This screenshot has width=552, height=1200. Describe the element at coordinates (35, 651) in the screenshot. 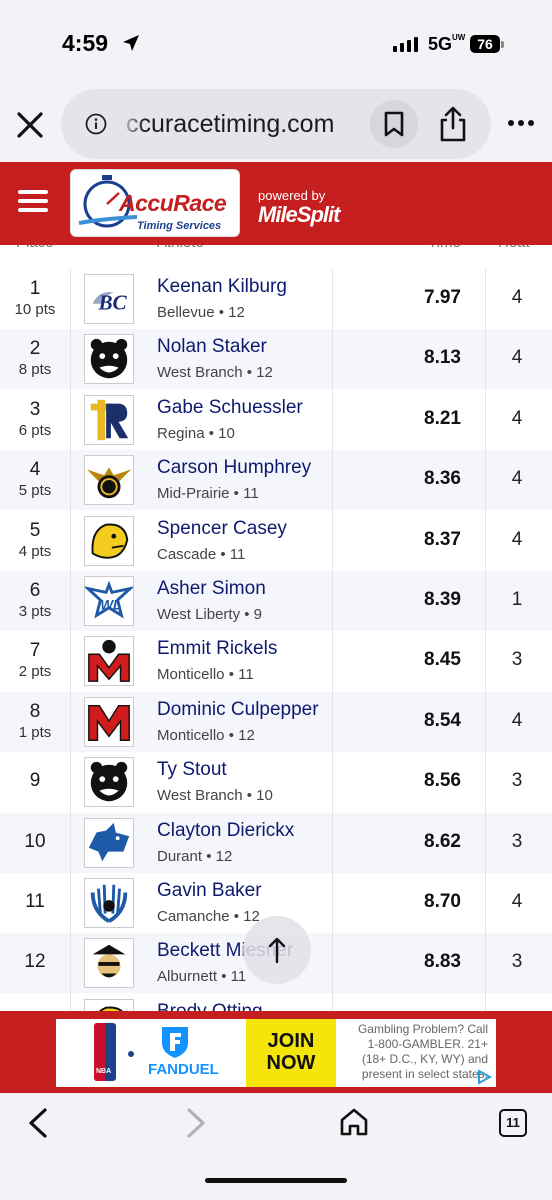

I see `place-number: 7` at that location.